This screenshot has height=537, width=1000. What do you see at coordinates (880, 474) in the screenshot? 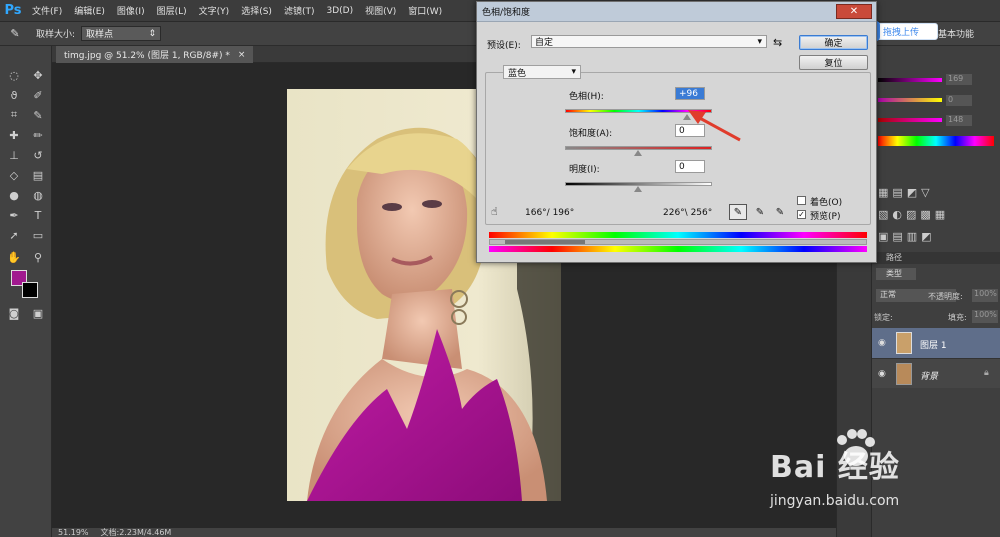
I see `baidu-watermark: Bai 经验 jingyan.baidu.com` at bounding box center [880, 474].